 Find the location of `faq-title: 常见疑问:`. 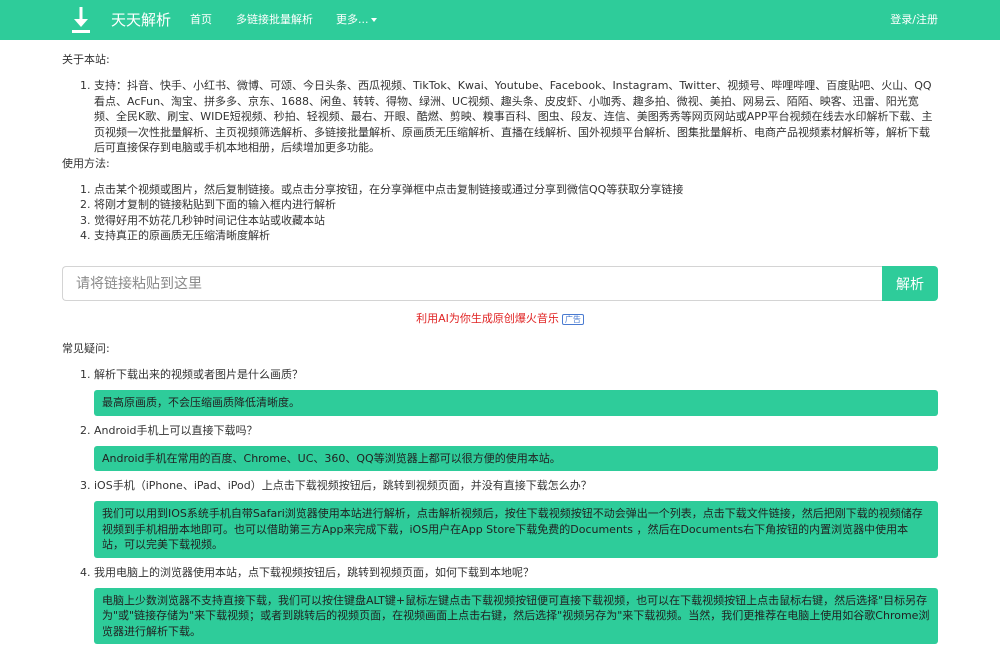

faq-title: 常见疑问: is located at coordinates (86, 348).